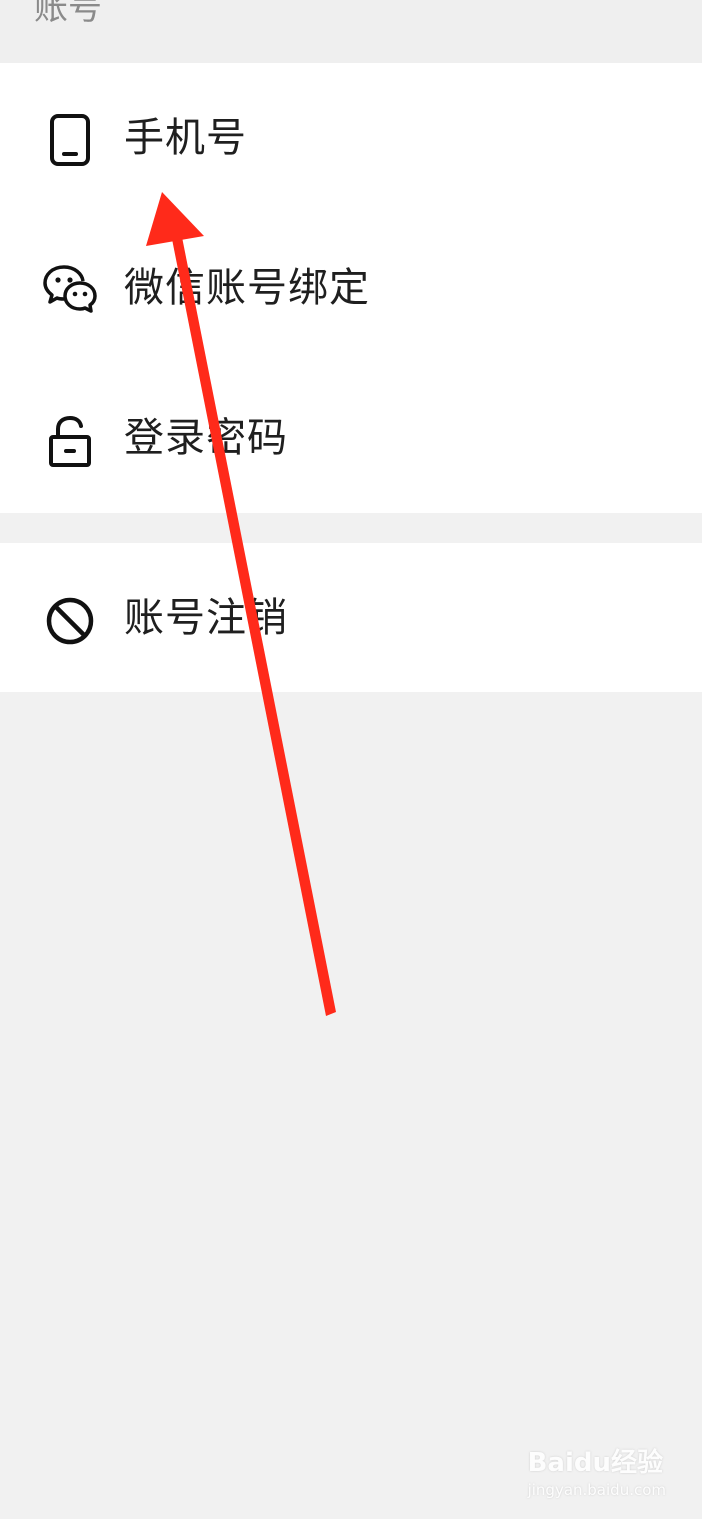 The height and width of the screenshot is (1519, 702). Describe the element at coordinates (206, 438) in the screenshot. I see `login-password-label: 登录密码` at that location.